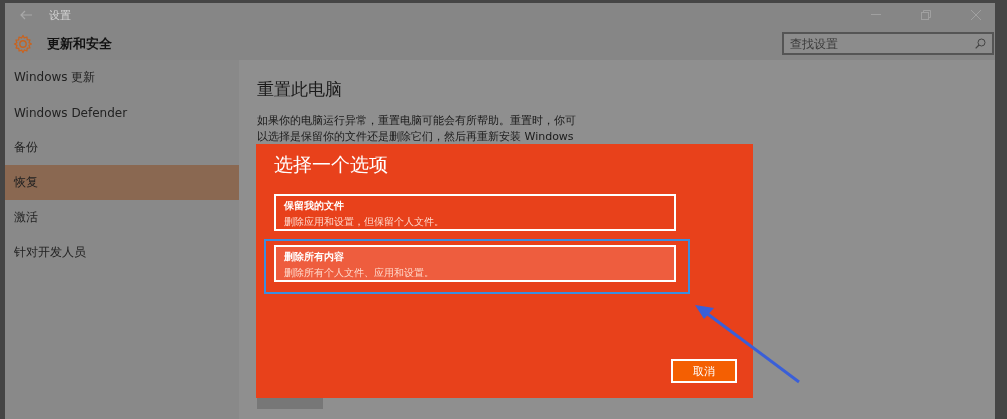  Describe the element at coordinates (475, 263) in the screenshot. I see `option-button: 删除所有内容 删除所有个人文件、应用和设置。` at that location.